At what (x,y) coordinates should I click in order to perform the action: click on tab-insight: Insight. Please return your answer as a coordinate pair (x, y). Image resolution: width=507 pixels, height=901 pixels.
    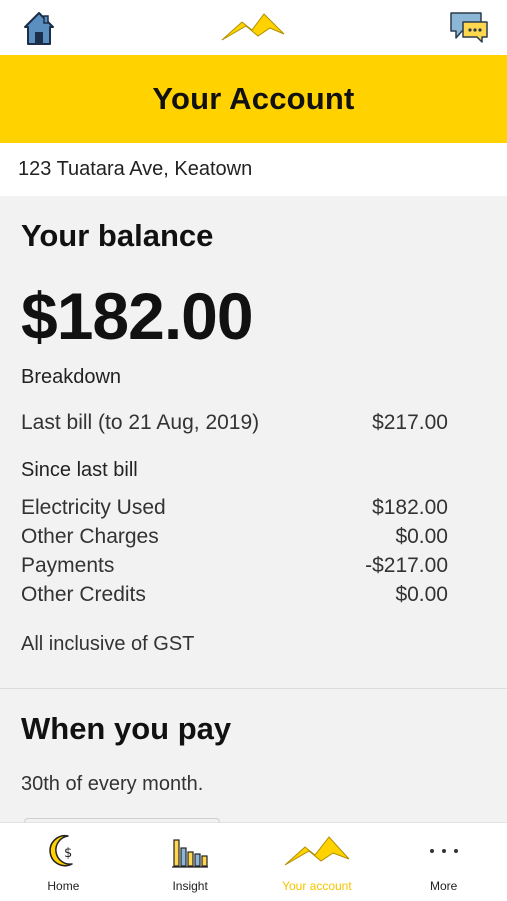
    Looking at the image, I should click on (190, 862).